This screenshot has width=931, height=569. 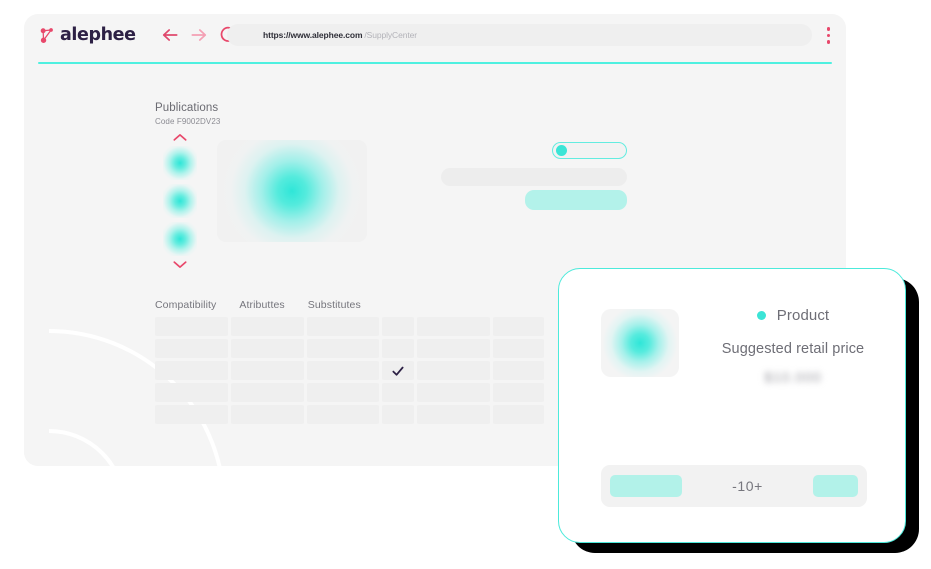 I want to click on page-subtitle-code: Code F9002DV23, so click(x=188, y=121).